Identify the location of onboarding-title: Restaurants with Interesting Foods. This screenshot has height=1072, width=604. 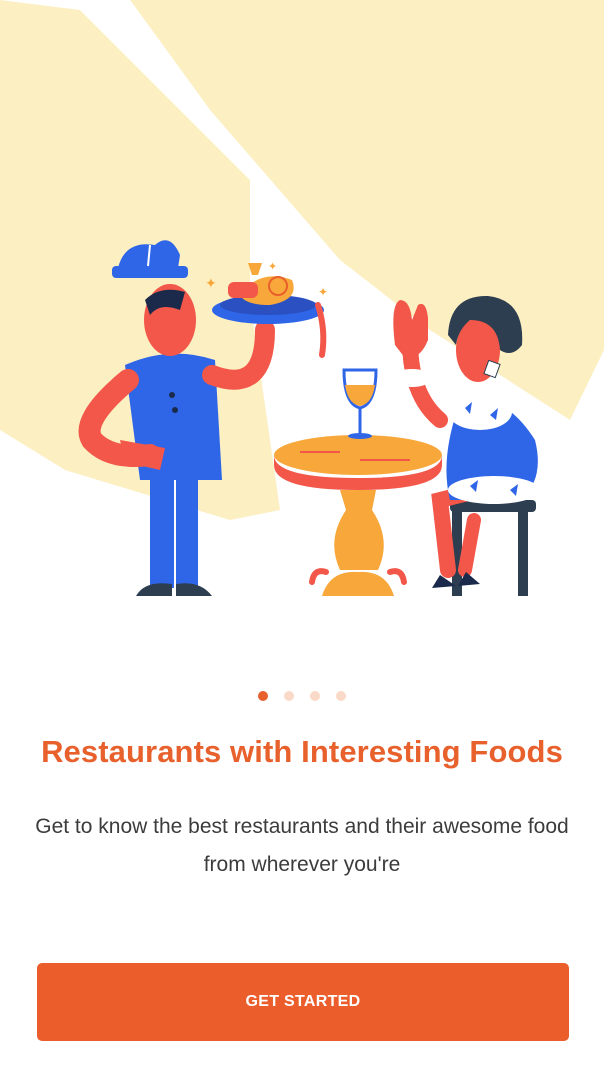
(302, 751).